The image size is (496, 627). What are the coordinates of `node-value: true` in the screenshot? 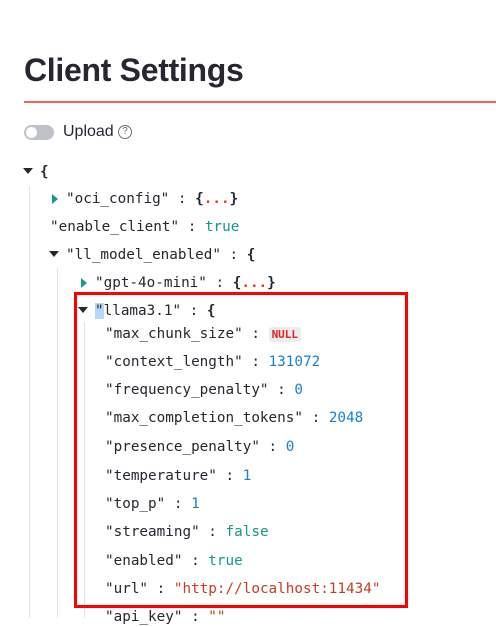 It's located at (222, 227).